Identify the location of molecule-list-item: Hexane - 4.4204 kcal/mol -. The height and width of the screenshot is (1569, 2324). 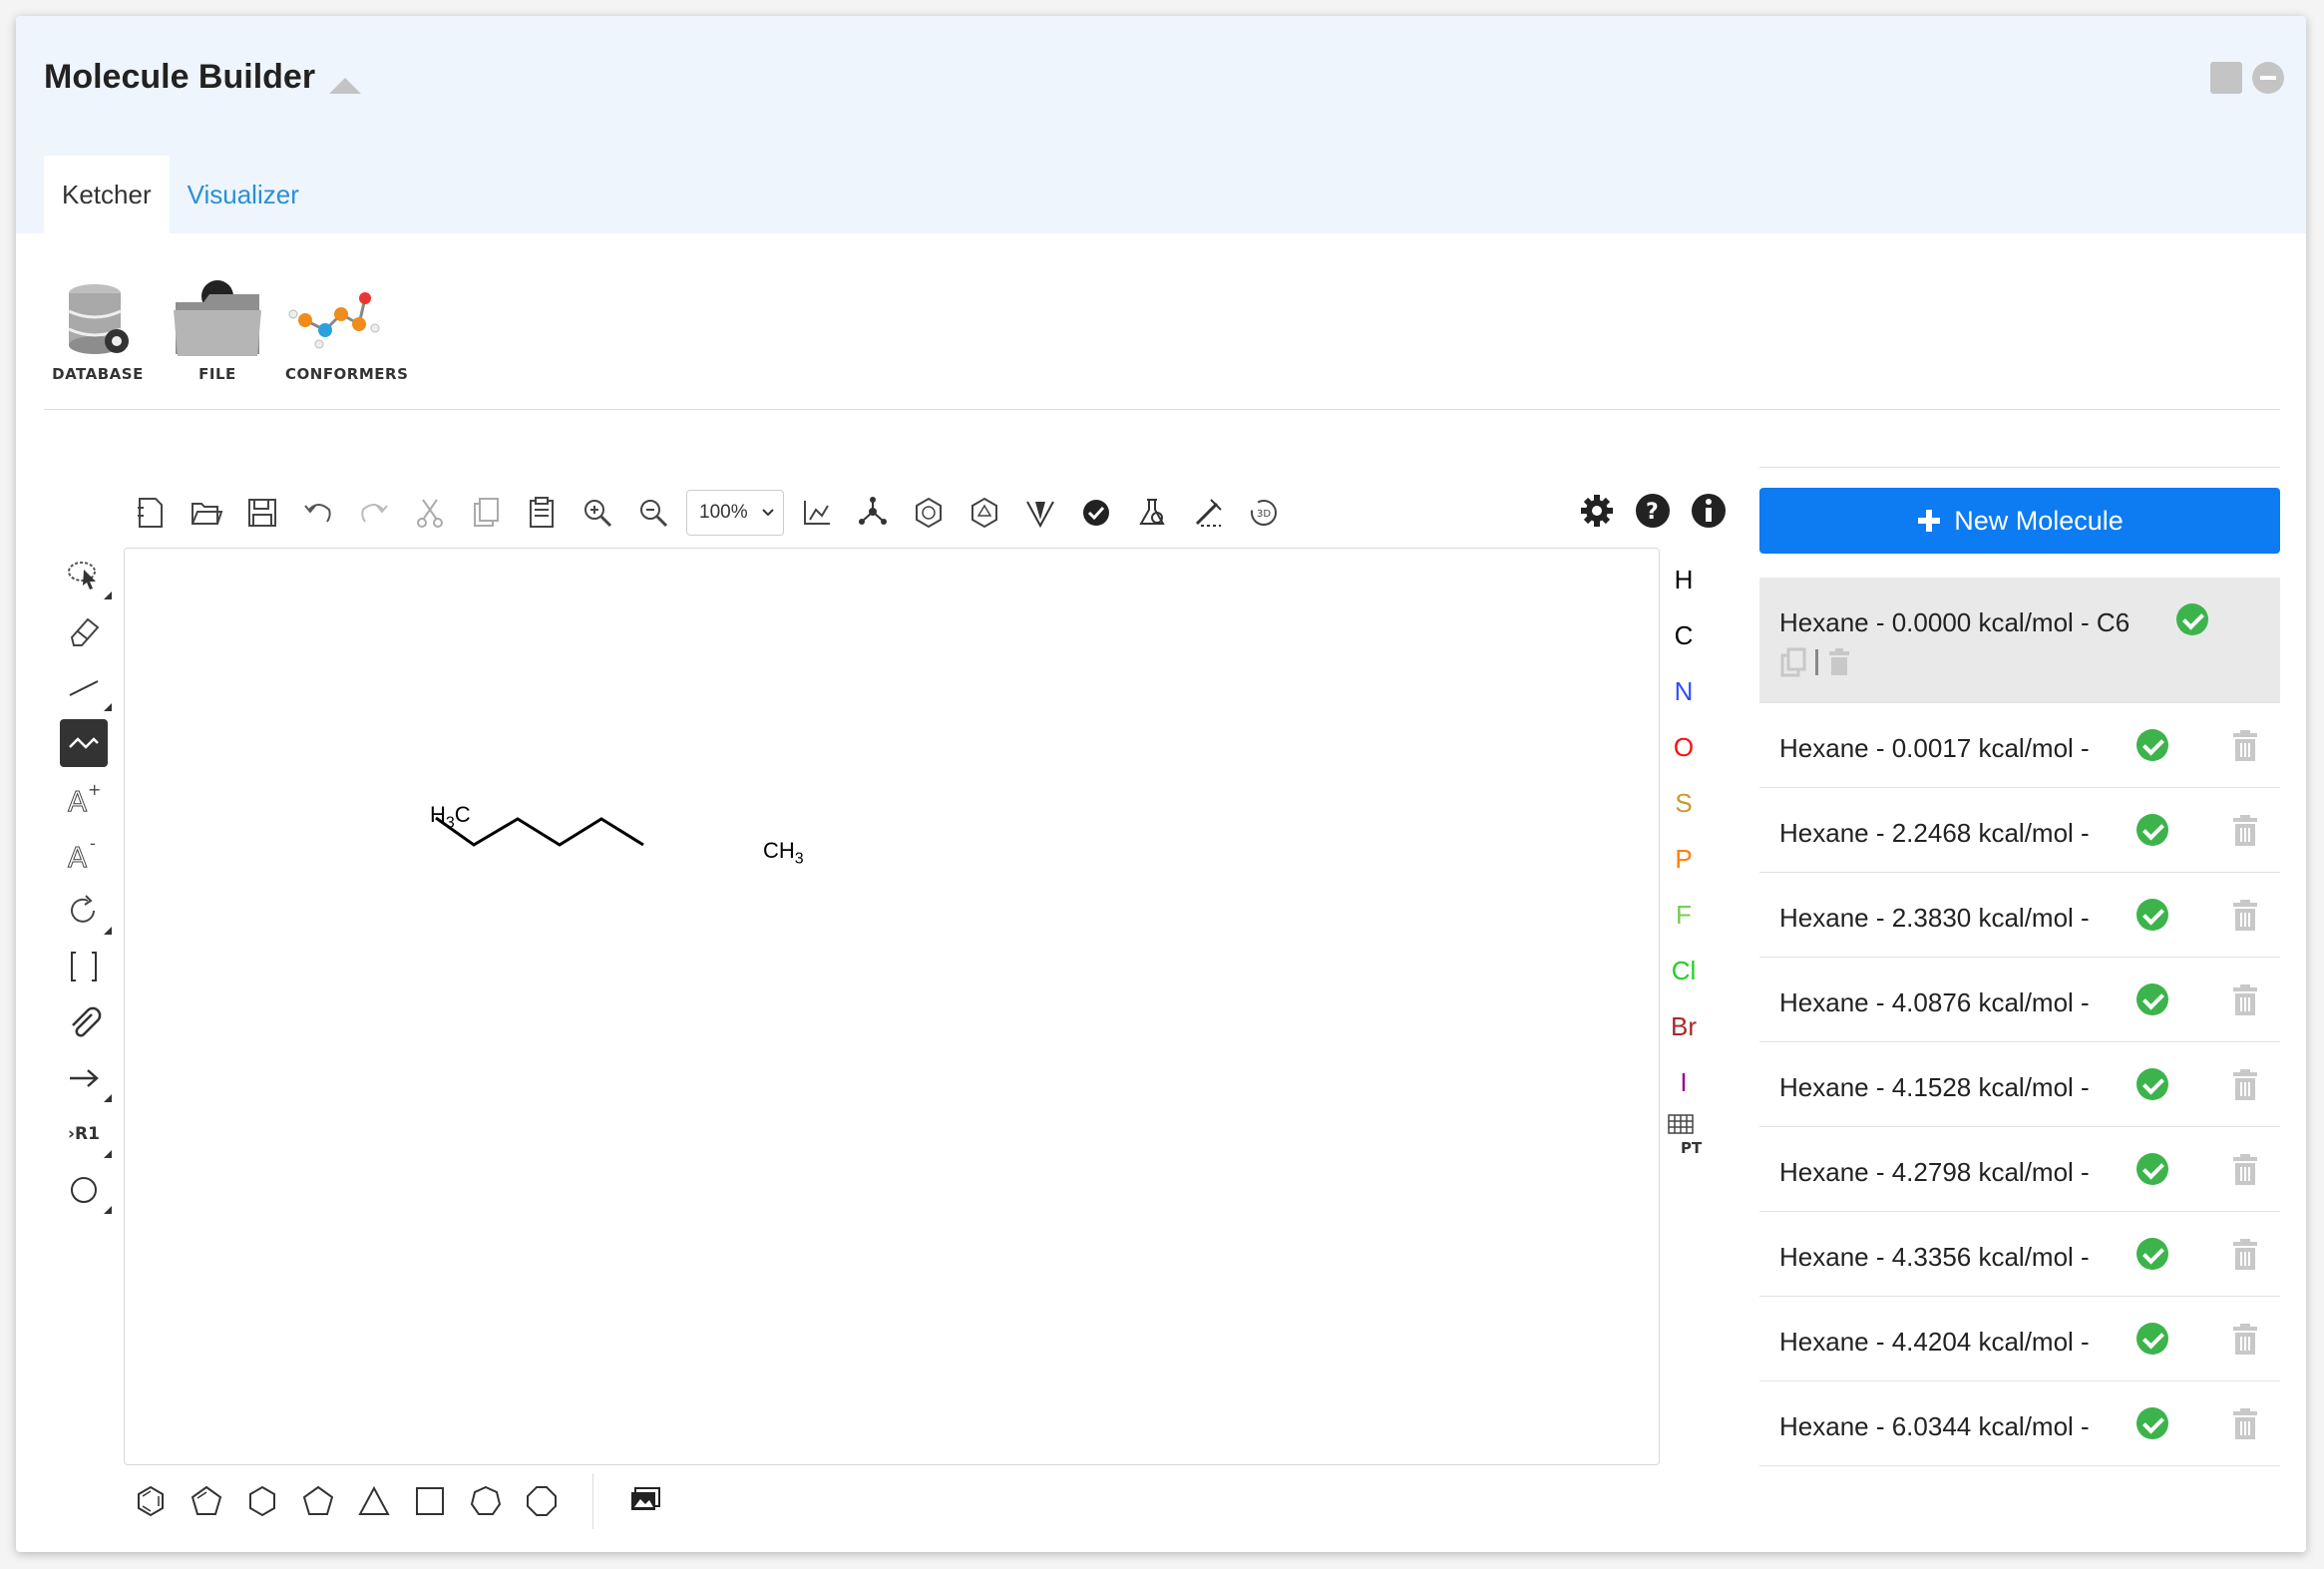
(2019, 1339).